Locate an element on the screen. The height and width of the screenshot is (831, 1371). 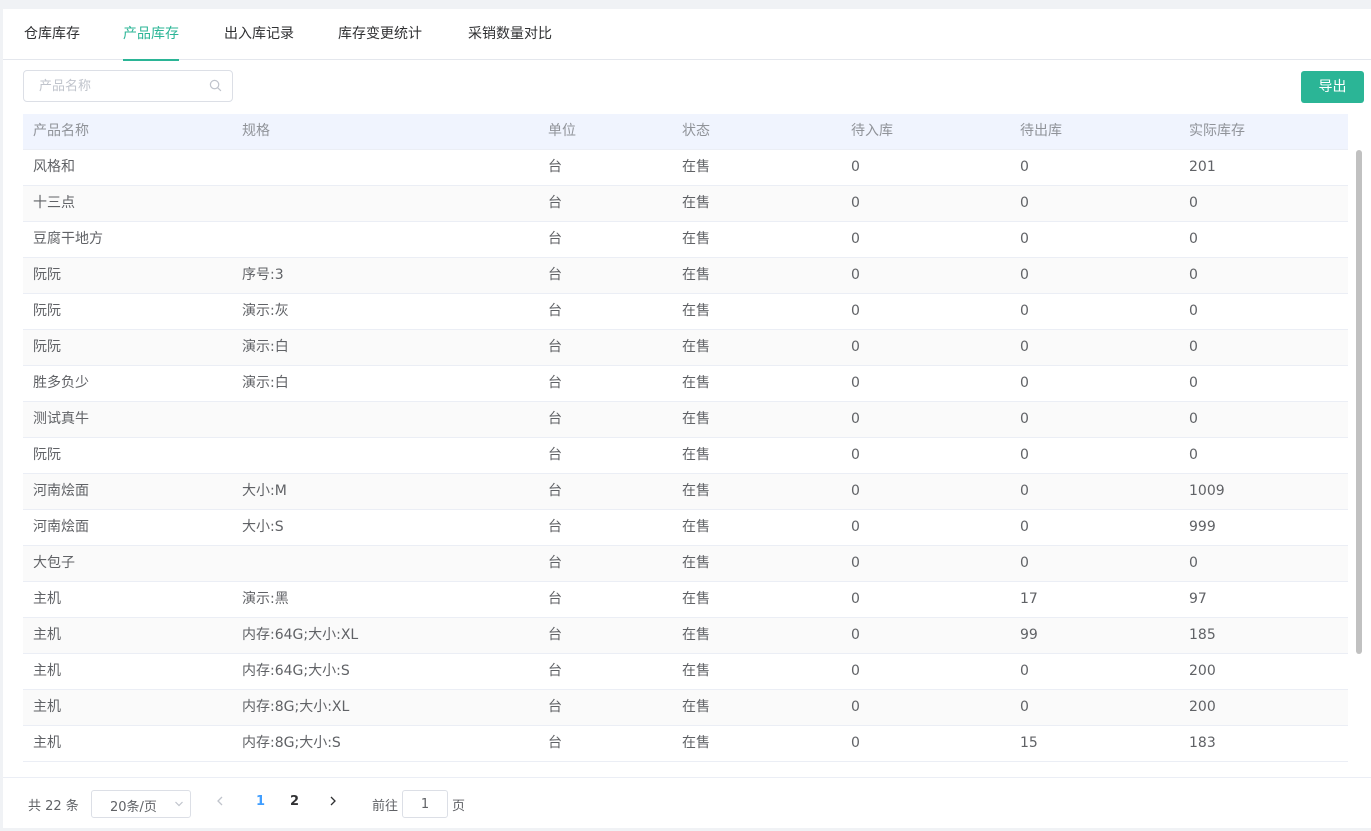
table-row: 测试真牛 台 在售 0 0 0 is located at coordinates (685, 420).